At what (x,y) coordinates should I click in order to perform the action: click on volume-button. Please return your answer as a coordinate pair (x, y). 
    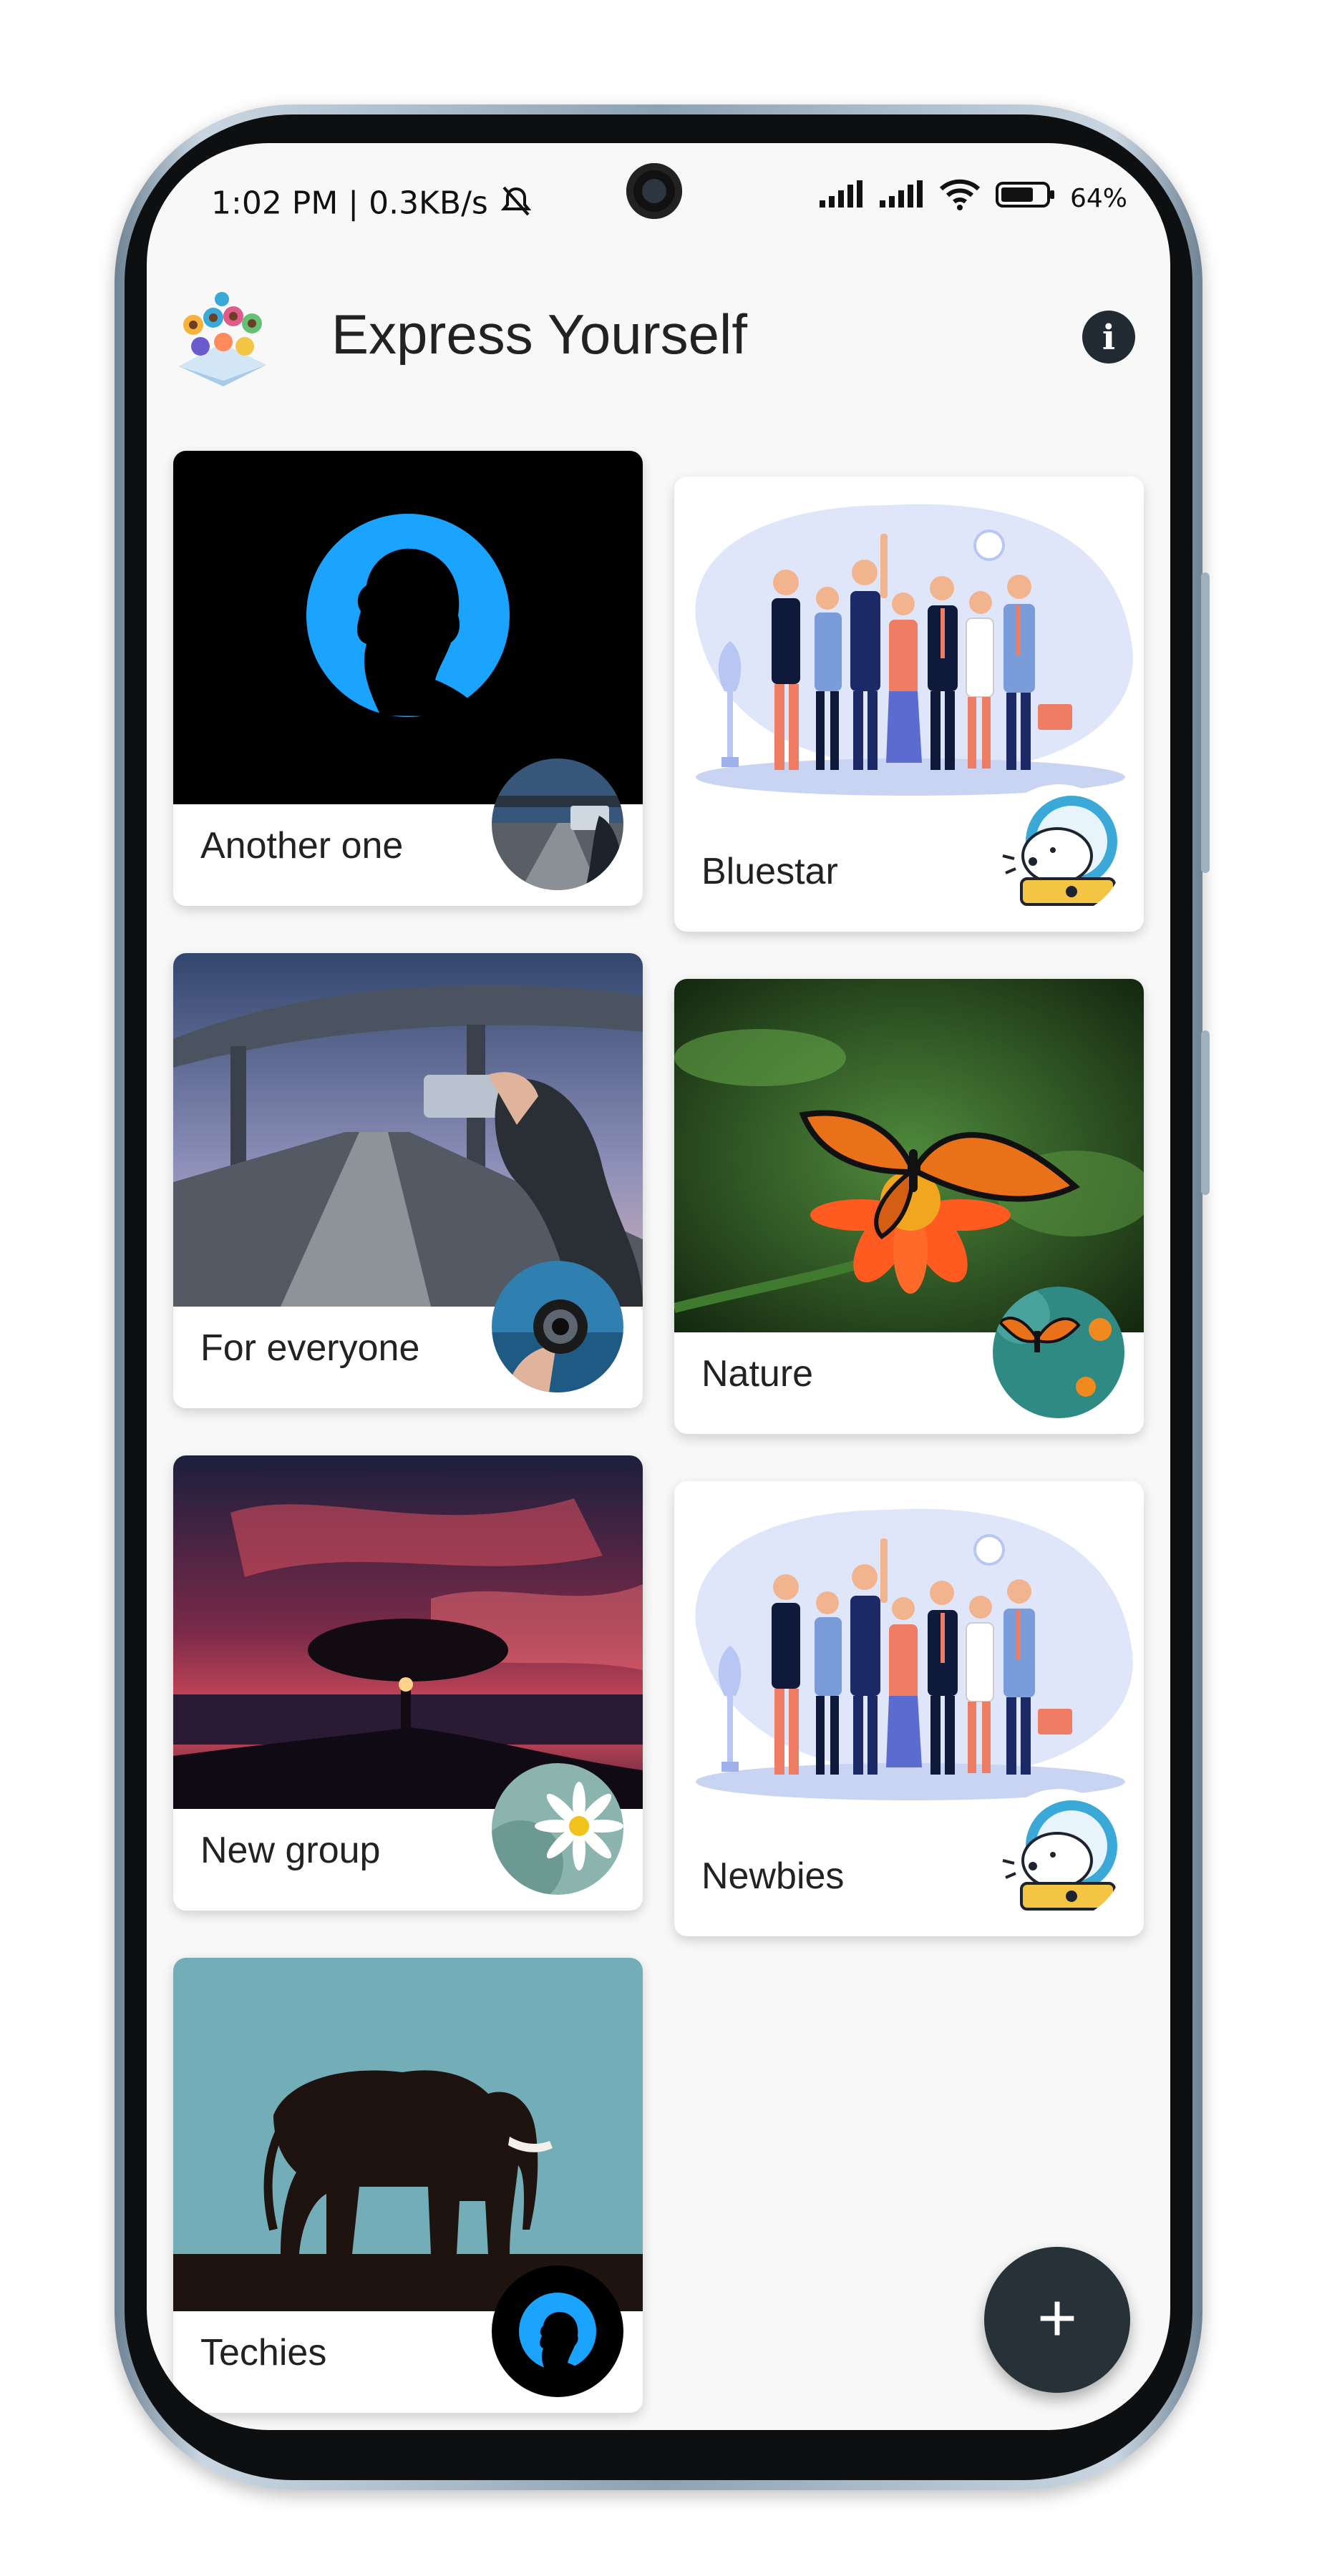
    Looking at the image, I should click on (1205, 722).